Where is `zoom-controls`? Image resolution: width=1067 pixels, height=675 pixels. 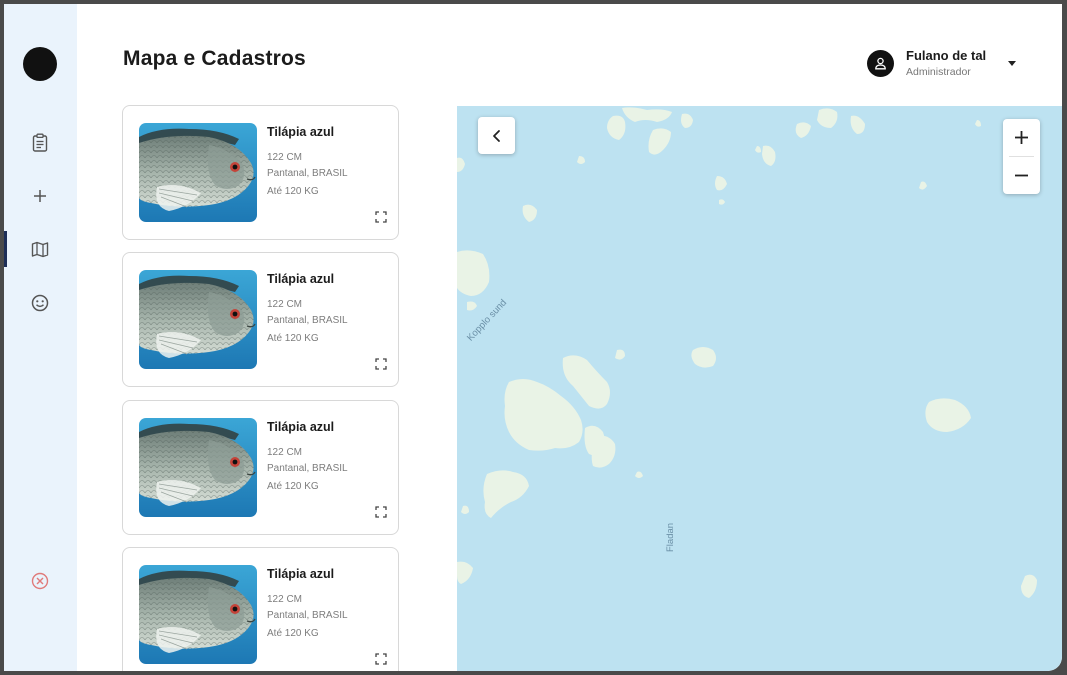 zoom-controls is located at coordinates (1021, 156).